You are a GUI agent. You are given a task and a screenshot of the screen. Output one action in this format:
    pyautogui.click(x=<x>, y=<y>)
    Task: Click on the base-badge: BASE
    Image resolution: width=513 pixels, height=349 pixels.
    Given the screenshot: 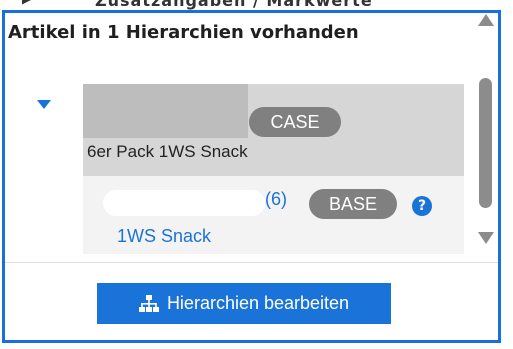 What is the action you would take?
    pyautogui.click(x=353, y=204)
    